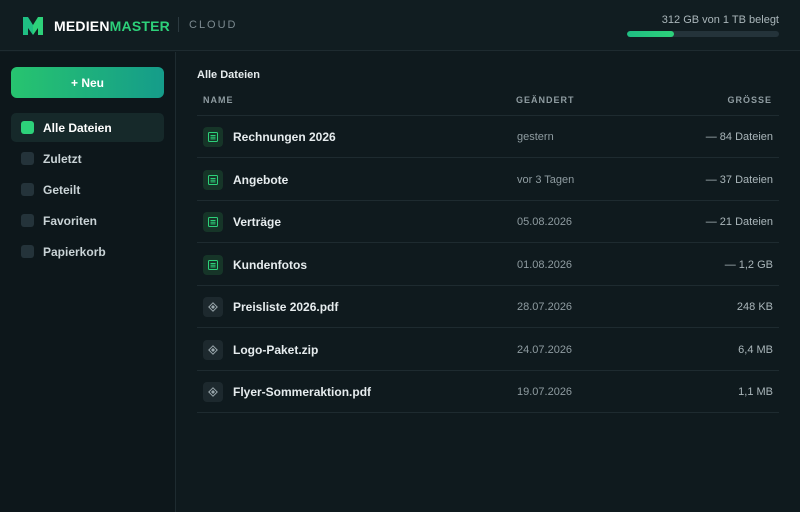 This screenshot has height=512, width=800. I want to click on file-size: — 21 Dateien, so click(739, 222).